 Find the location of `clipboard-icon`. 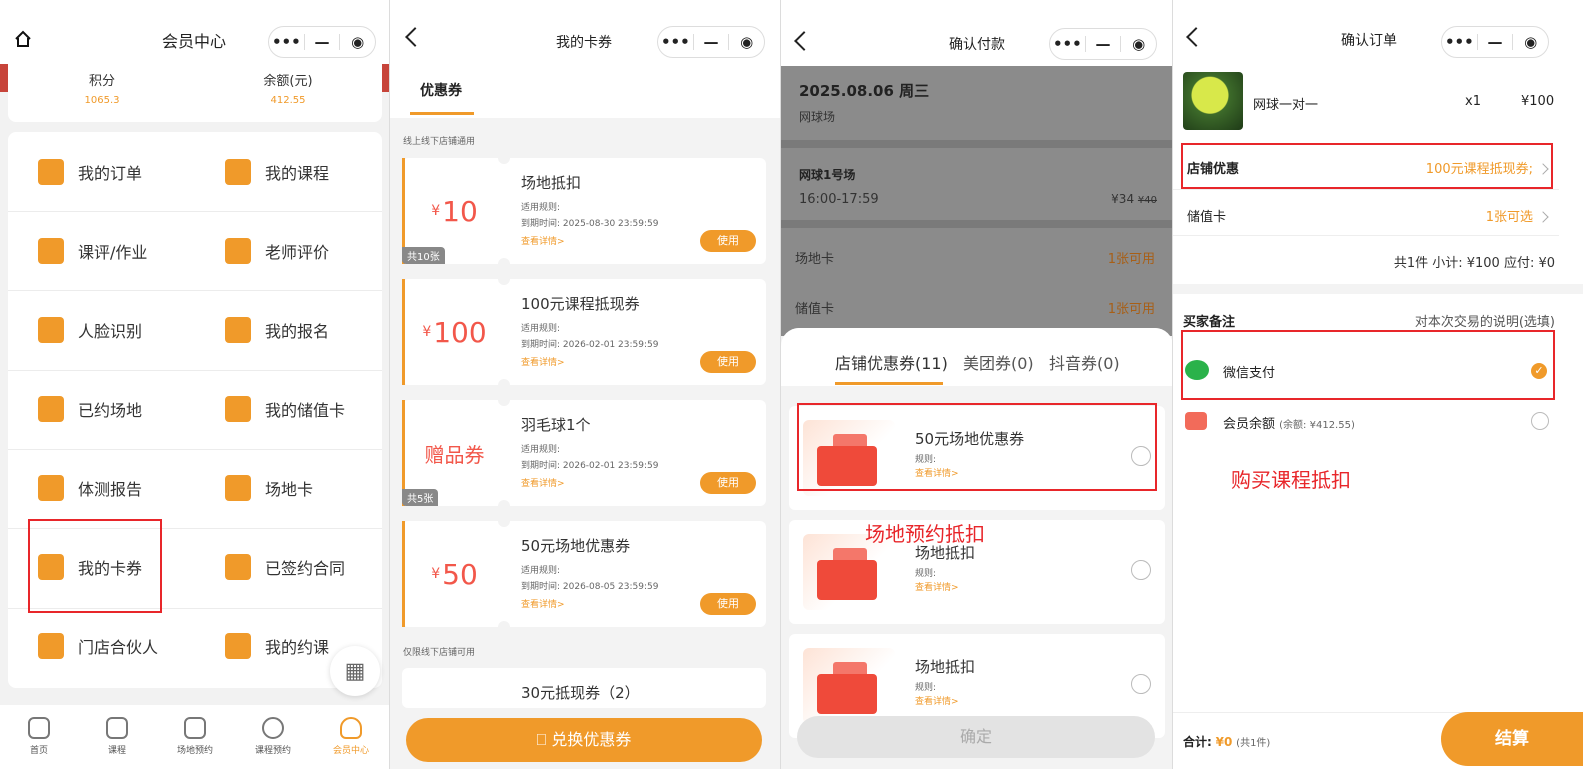

clipboard-icon is located at coordinates (238, 645).